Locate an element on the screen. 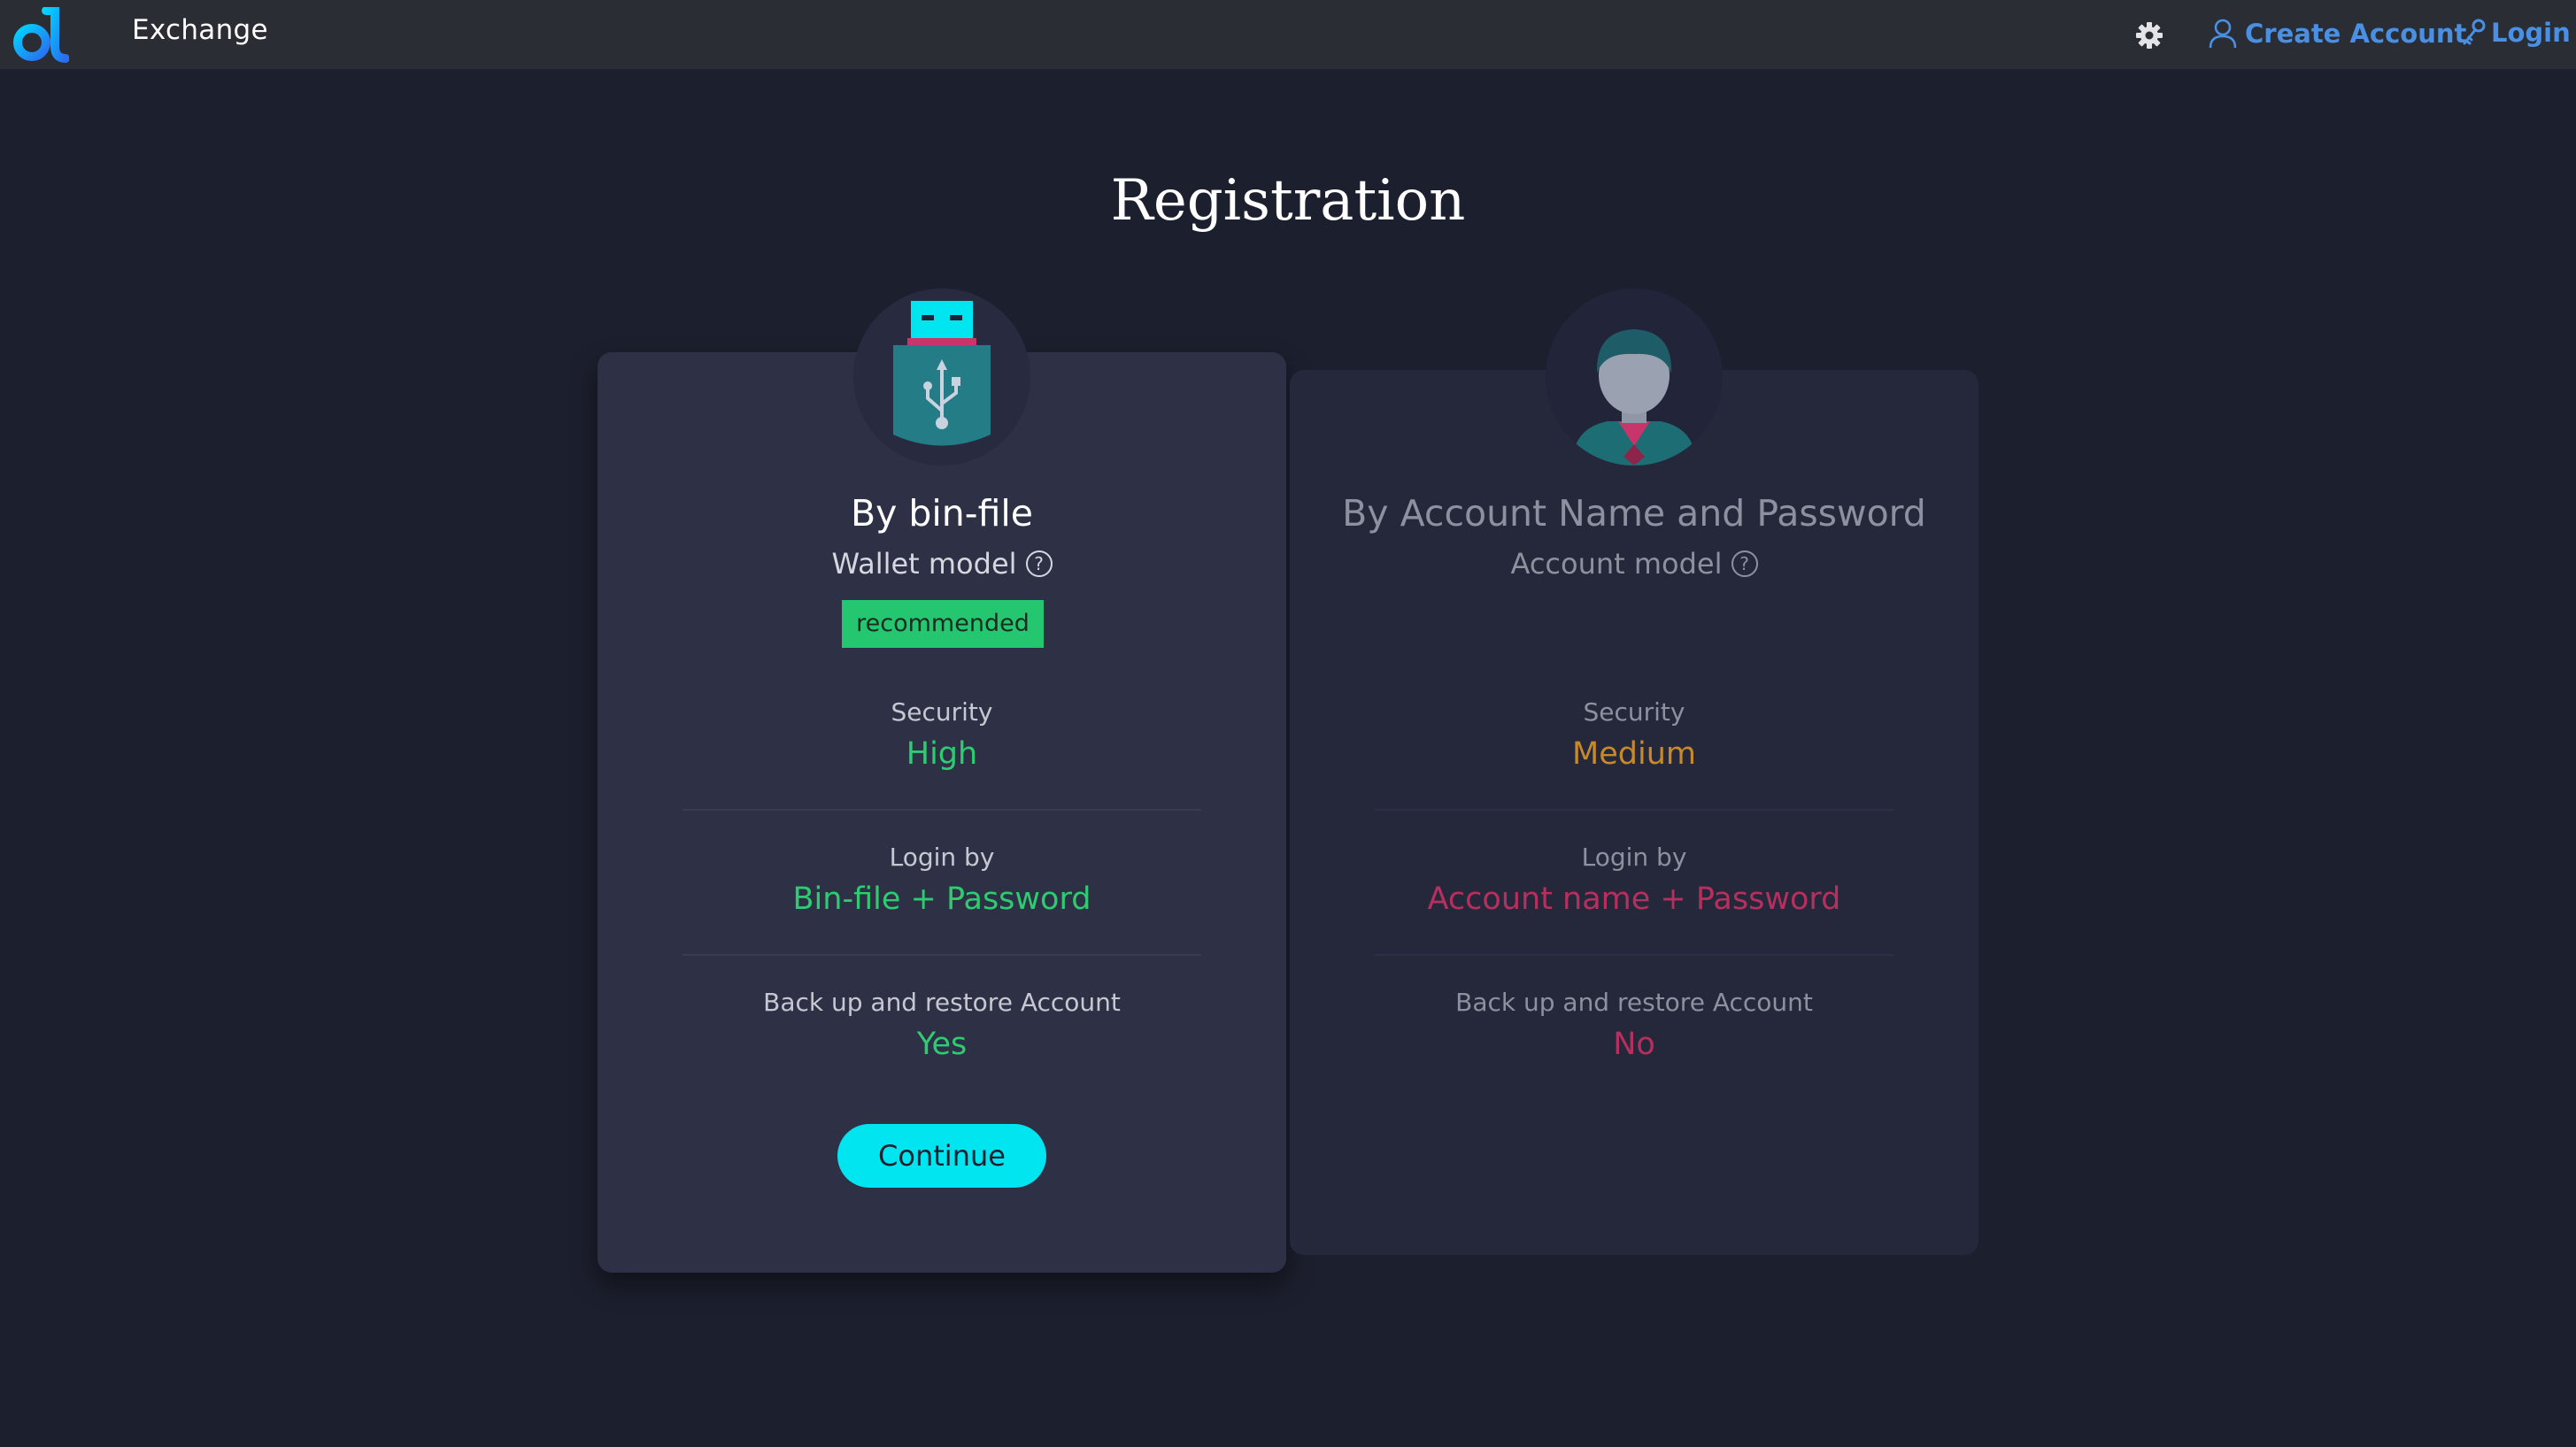 Image resolution: width=2576 pixels, height=1447 pixels. account-name-card-title: By Account Name and Password is located at coordinates (1634, 513).